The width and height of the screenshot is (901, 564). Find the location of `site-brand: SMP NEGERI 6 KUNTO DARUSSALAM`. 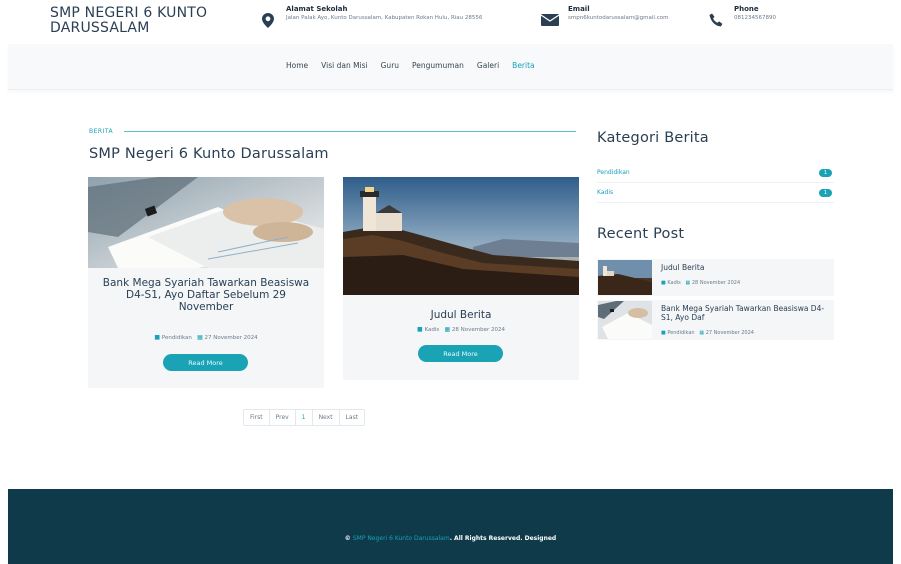

site-brand: SMP NEGERI 6 KUNTO DARUSSALAM is located at coordinates (150, 21).